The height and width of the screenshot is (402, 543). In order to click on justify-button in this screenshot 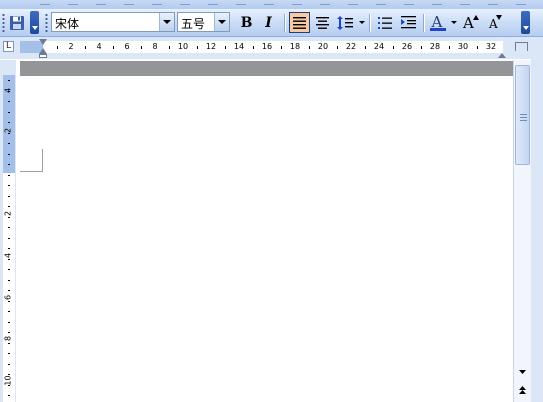, I will do `click(299, 22)`.